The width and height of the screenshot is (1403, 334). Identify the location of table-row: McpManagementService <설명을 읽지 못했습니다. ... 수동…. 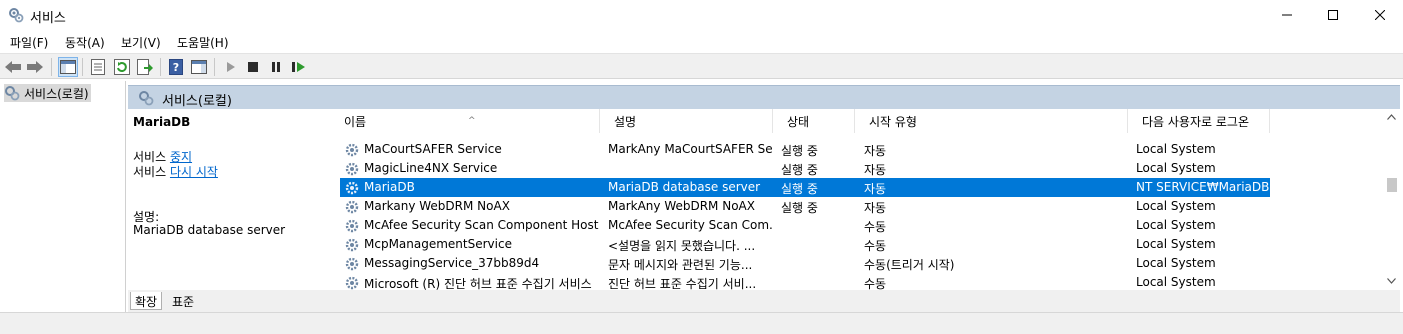
(805, 244).